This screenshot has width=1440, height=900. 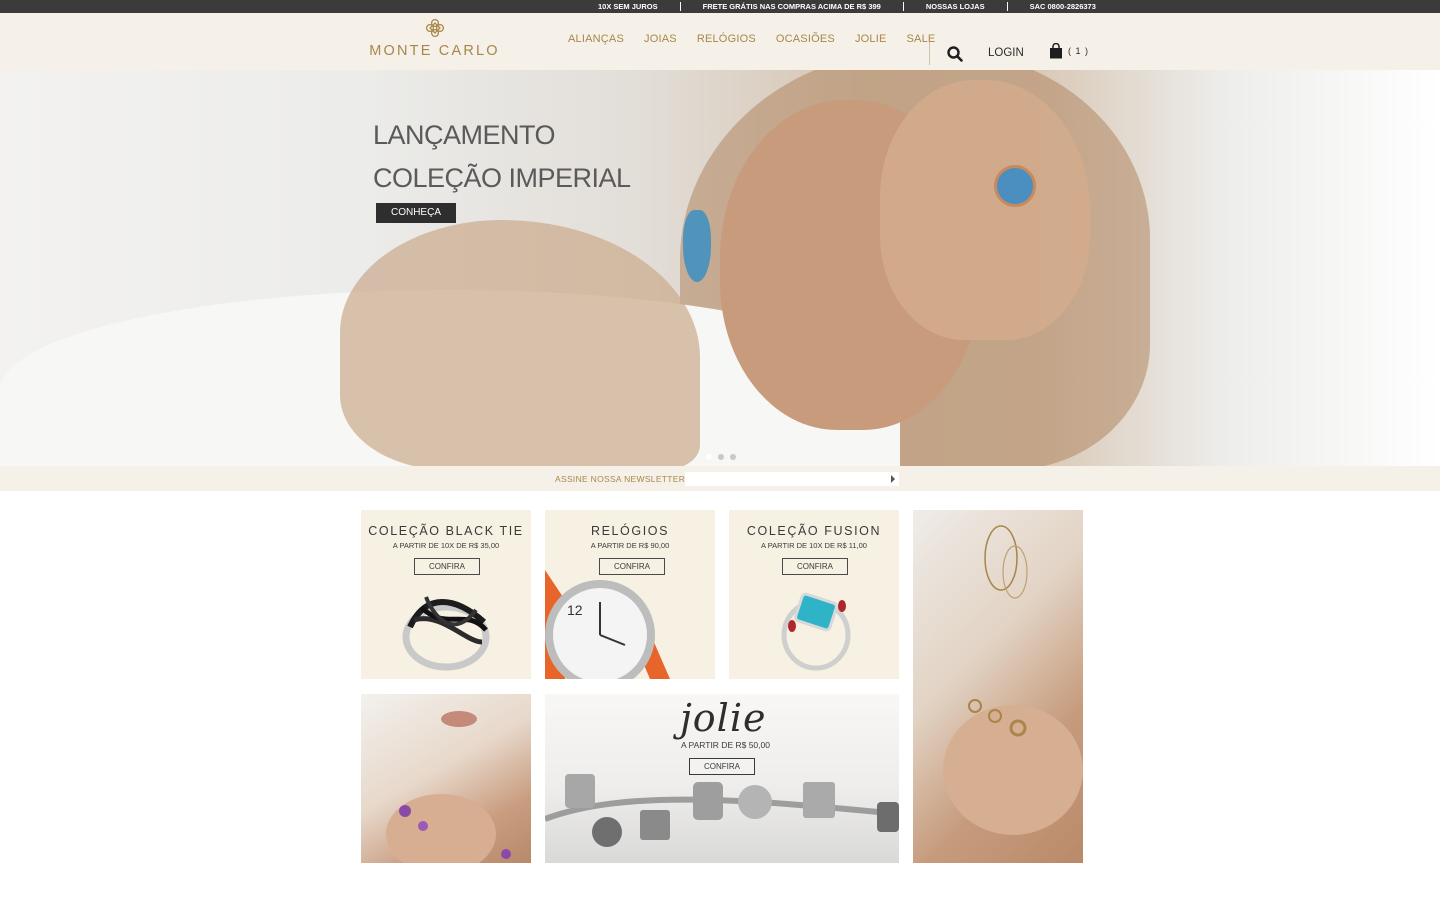 I want to click on cart-button: ( 1 ), so click(x=1069, y=51).